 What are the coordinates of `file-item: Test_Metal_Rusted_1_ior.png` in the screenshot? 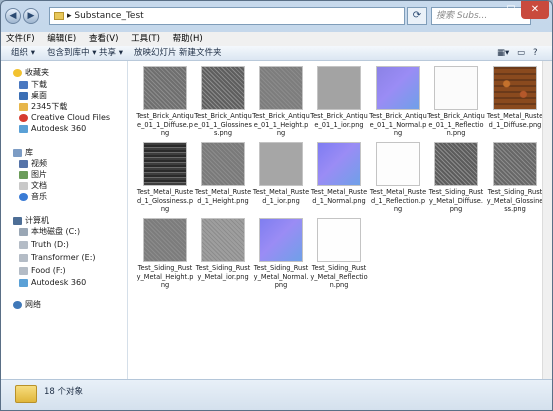 It's located at (281, 173).